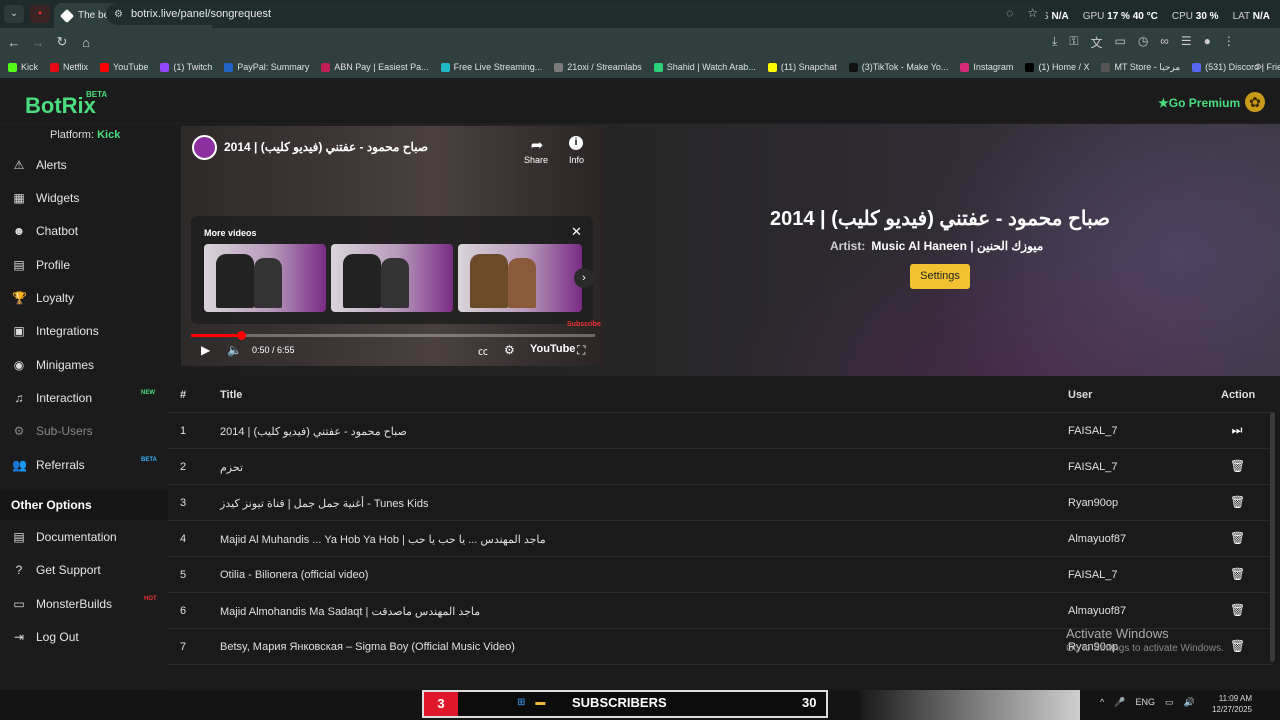 The width and height of the screenshot is (1280, 720). Describe the element at coordinates (1032, 13) in the screenshot. I see `bookmark-star-icon: ☆` at that location.